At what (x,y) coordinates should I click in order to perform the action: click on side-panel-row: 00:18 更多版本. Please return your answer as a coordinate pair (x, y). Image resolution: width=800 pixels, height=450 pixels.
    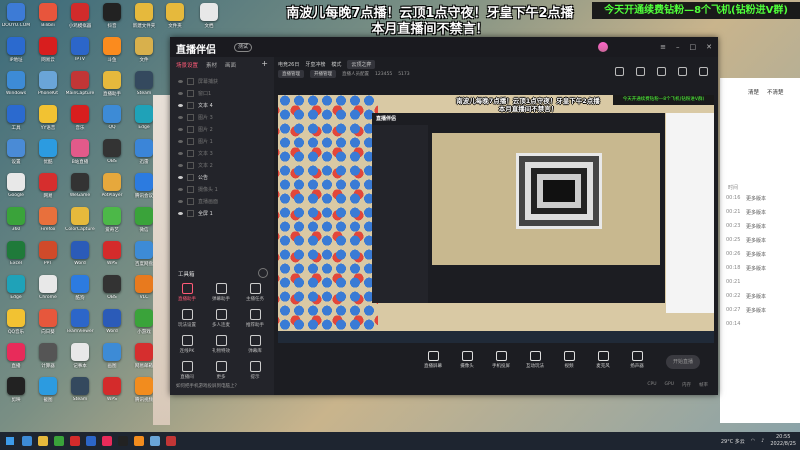
    Looking at the image, I should click on (760, 268).